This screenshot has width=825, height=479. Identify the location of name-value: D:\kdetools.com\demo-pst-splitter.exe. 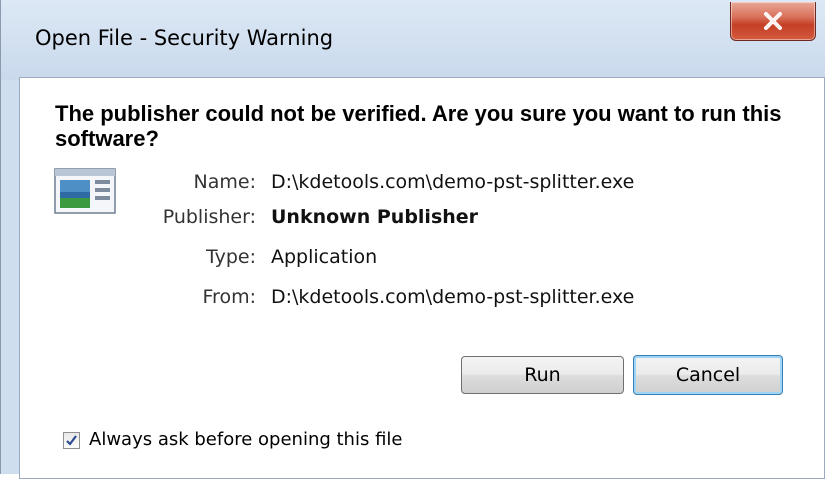
(453, 182).